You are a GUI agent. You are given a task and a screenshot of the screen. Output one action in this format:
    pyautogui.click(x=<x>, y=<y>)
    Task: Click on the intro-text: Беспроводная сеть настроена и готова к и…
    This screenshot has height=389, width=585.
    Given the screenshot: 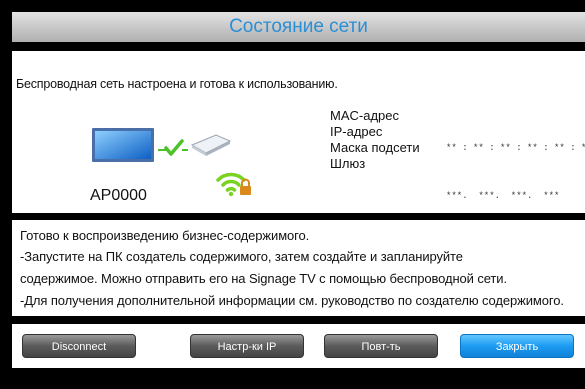 What is the action you would take?
    pyautogui.click(x=177, y=84)
    